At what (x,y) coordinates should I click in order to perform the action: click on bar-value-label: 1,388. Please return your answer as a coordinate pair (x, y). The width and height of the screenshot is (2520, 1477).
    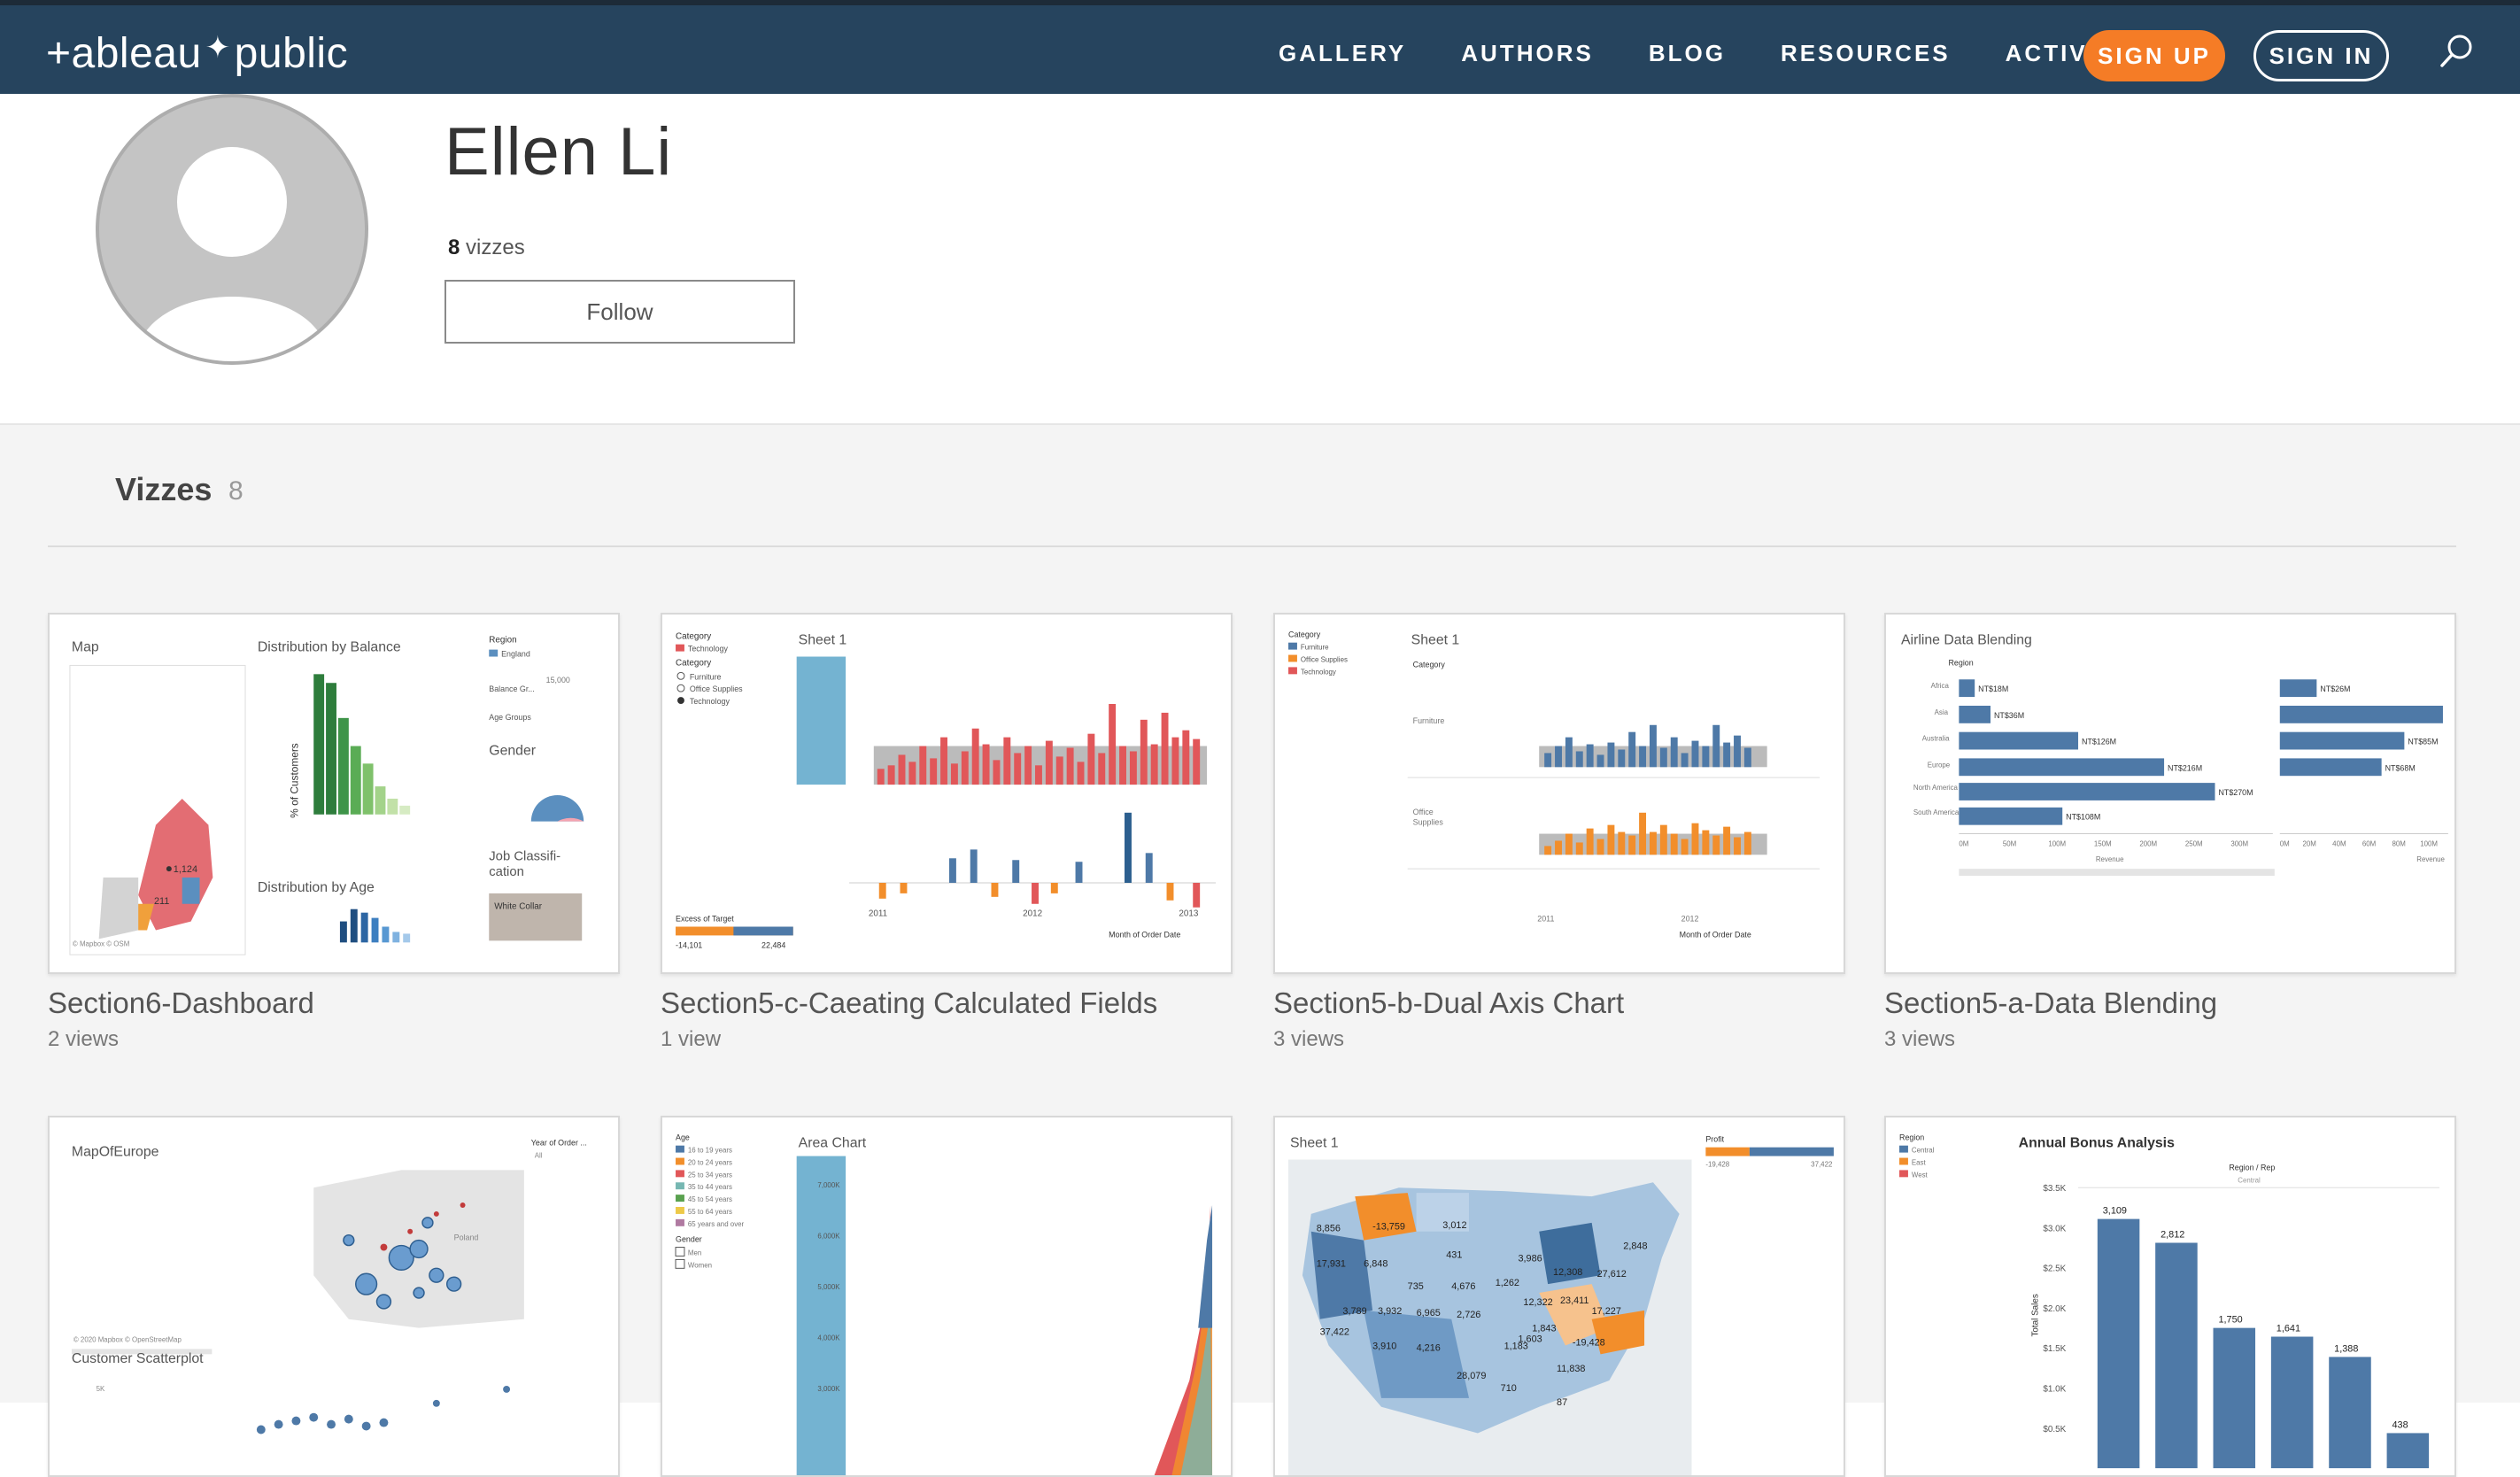
    Looking at the image, I should click on (2346, 1348).